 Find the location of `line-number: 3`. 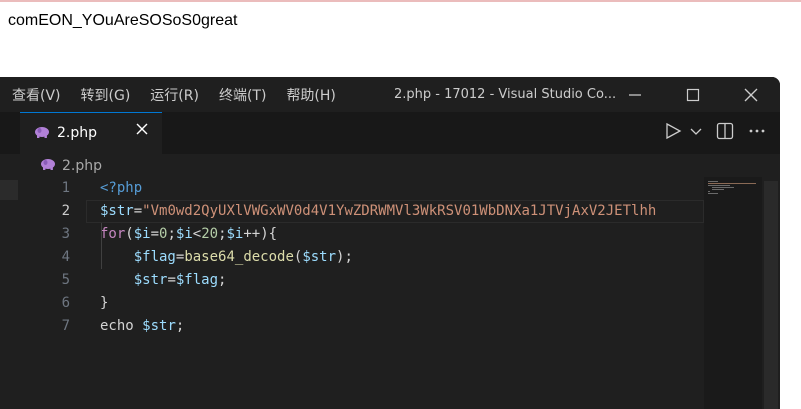

line-number: 3 is located at coordinates (65, 234).